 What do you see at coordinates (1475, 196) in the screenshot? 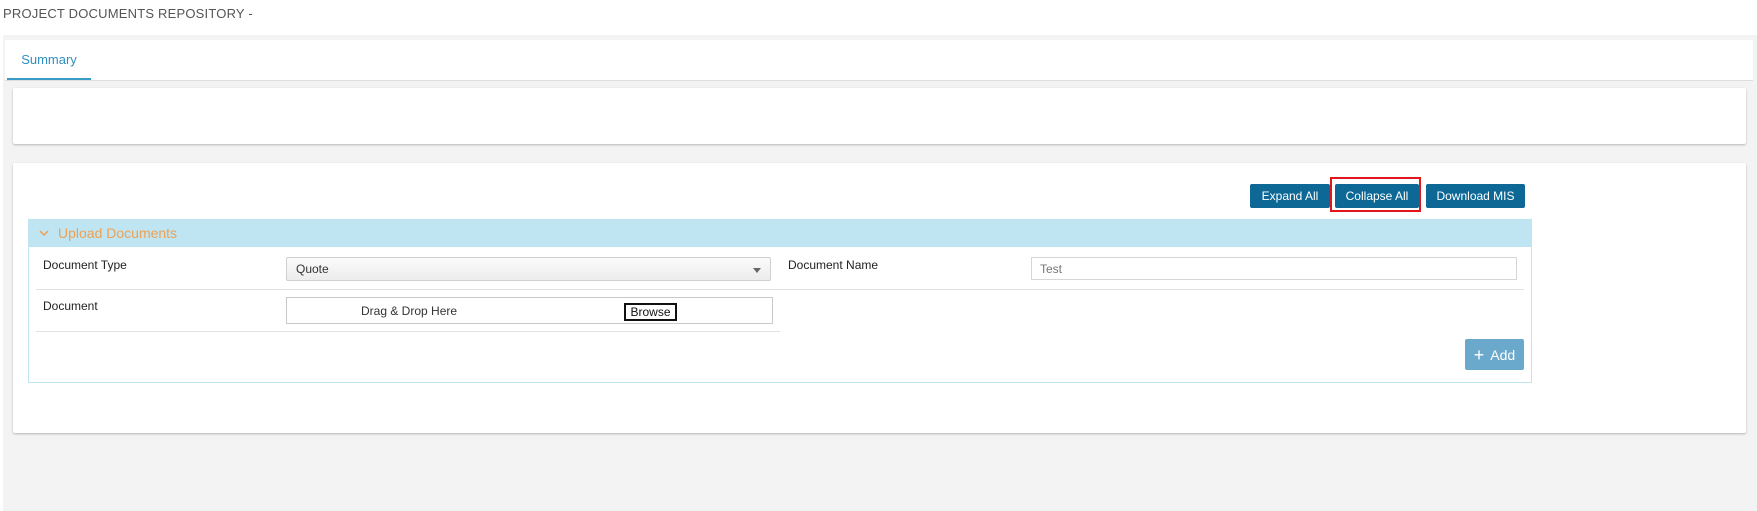
I see `download-mis-button: Download MIS` at bounding box center [1475, 196].